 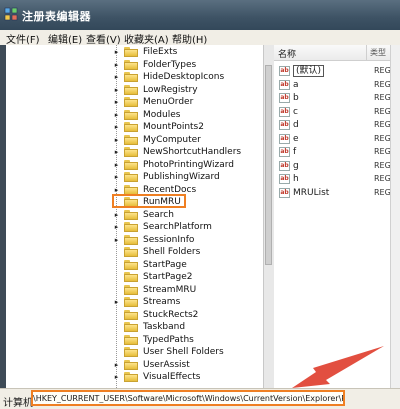 I want to click on tree-scroll-thumb, so click(x=268, y=165).